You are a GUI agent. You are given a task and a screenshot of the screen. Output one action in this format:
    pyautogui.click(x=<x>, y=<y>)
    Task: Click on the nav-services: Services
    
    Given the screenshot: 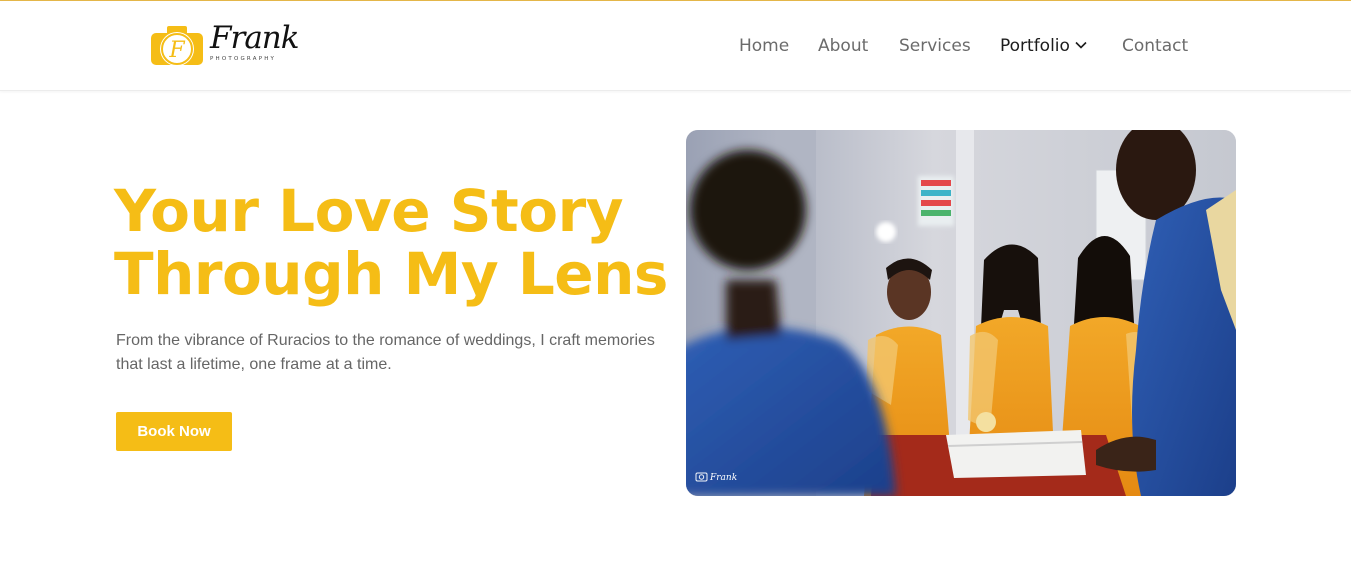 What is the action you would take?
    pyautogui.click(x=935, y=46)
    